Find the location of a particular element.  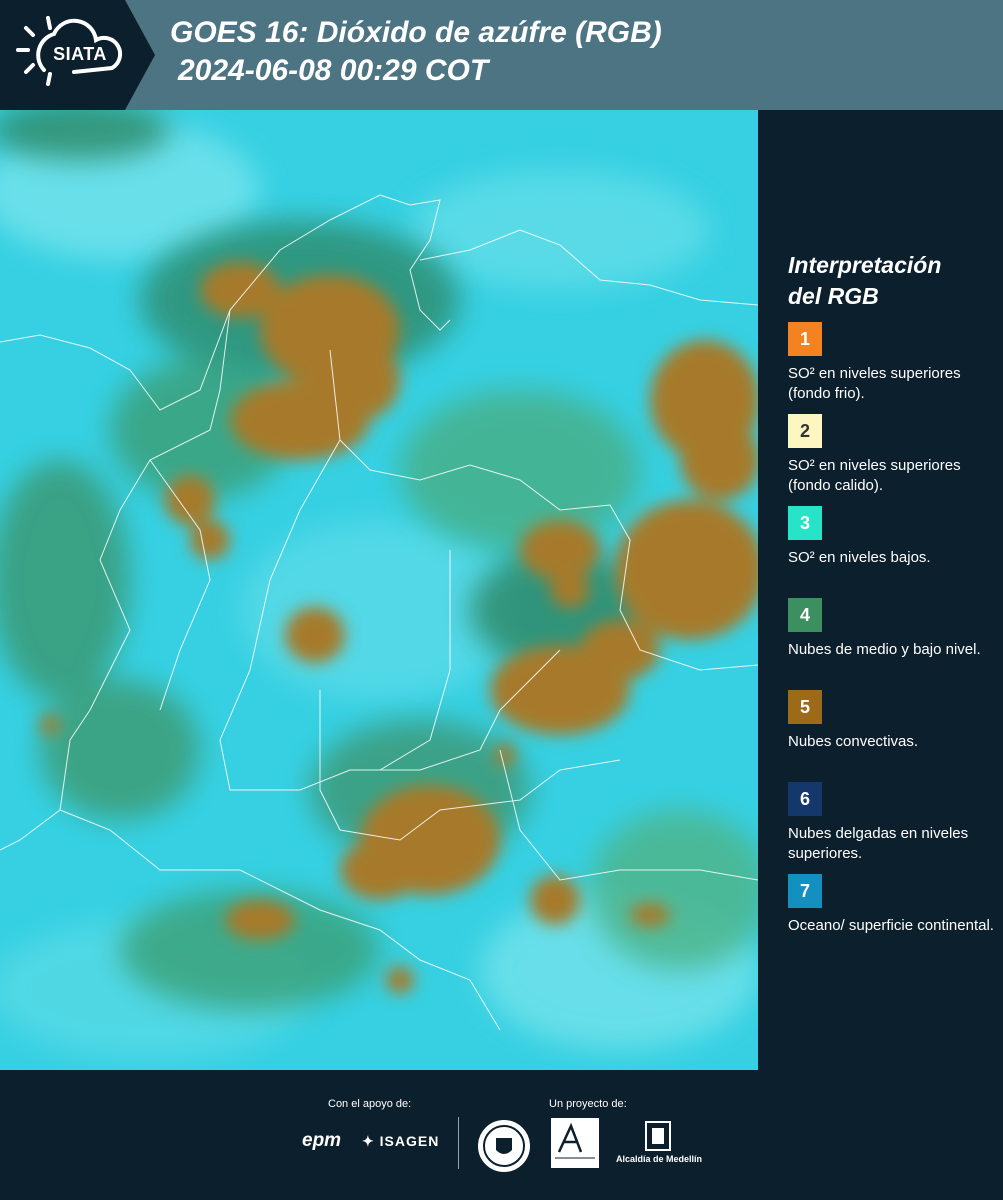

area-metropolitana-icon is located at coordinates (575, 1140).